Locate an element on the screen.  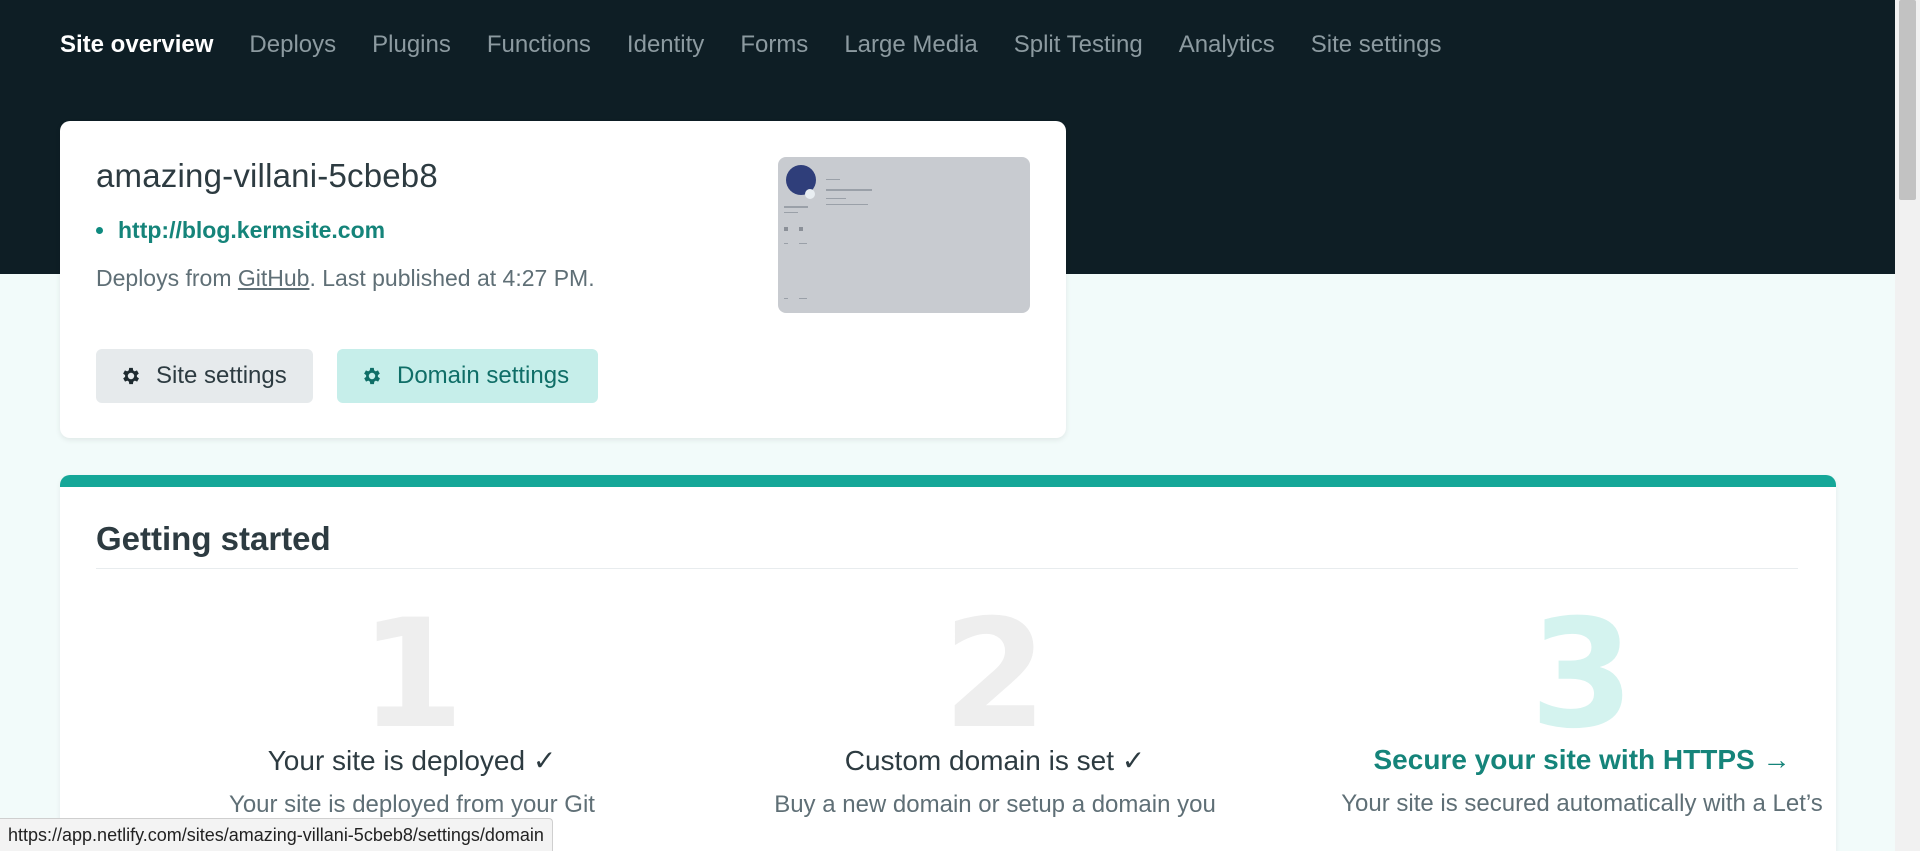
nav-plugins: Plugins is located at coordinates (411, 45).